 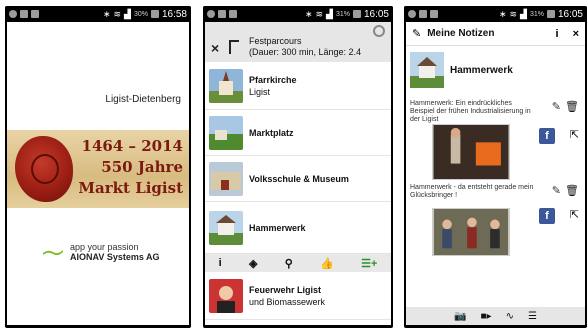 What do you see at coordinates (98, 14) in the screenshot?
I see `status-bar: ∗ ≋ ▟ 30% 16:58` at bounding box center [98, 14].